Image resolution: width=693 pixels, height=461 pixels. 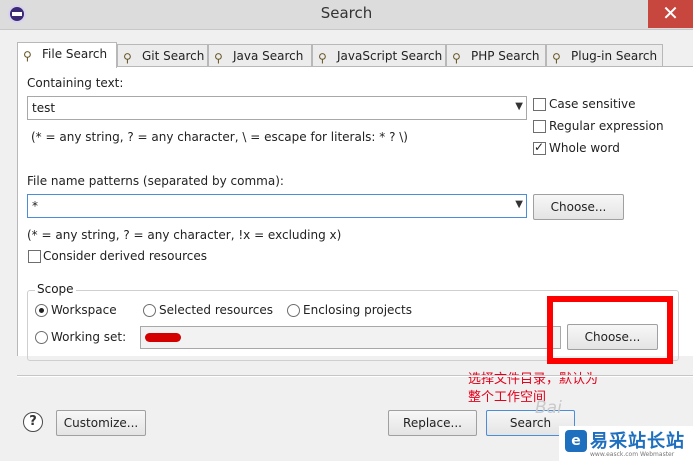 I want to click on derived-resources-label: Consider derived resources, so click(x=125, y=256).